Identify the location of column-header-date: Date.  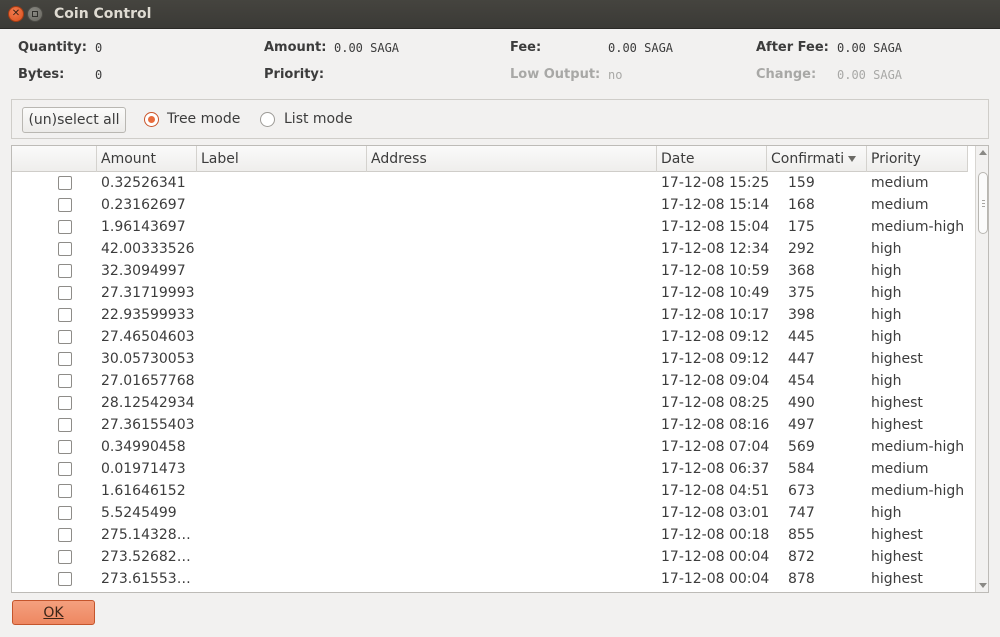
(712, 159).